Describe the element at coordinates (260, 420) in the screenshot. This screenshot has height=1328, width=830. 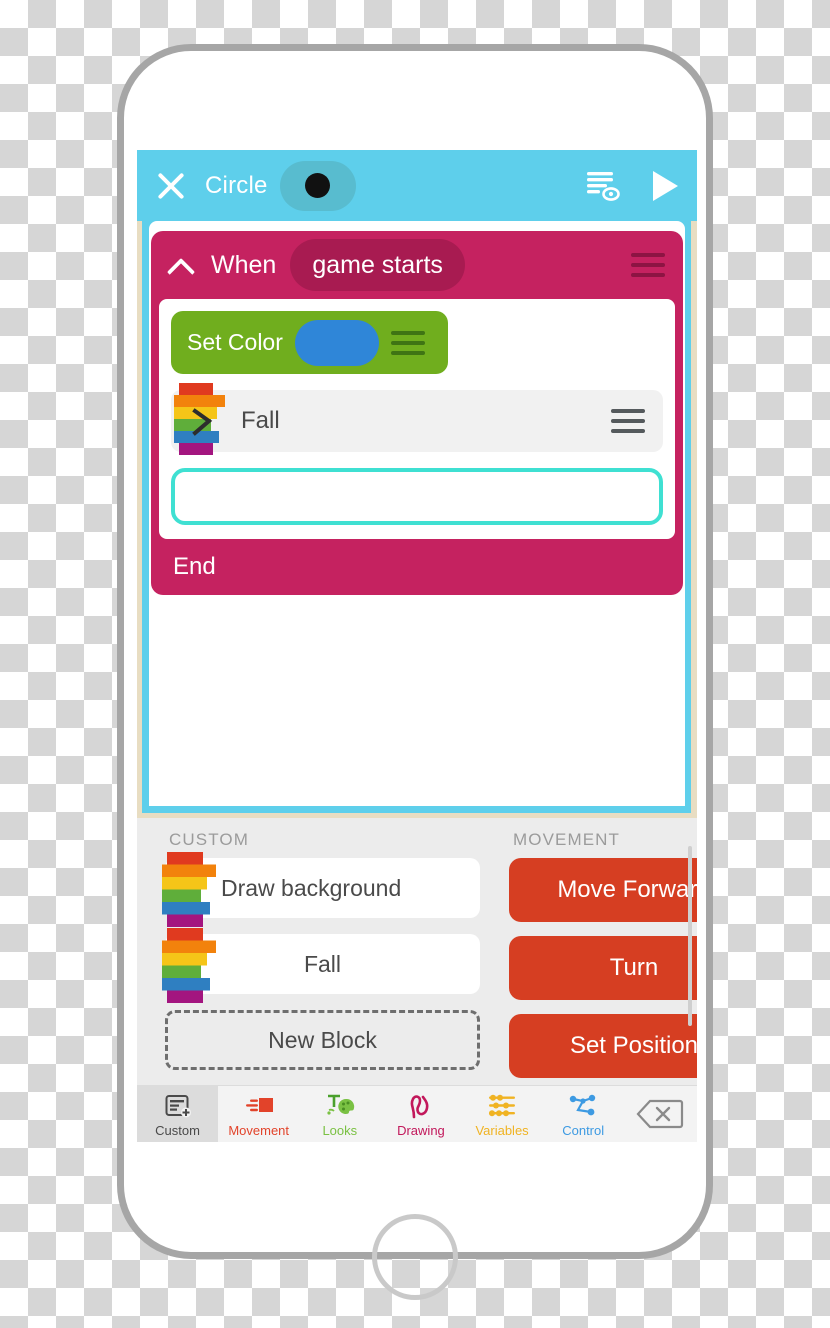
I see `custom-block-label: Fall` at that location.